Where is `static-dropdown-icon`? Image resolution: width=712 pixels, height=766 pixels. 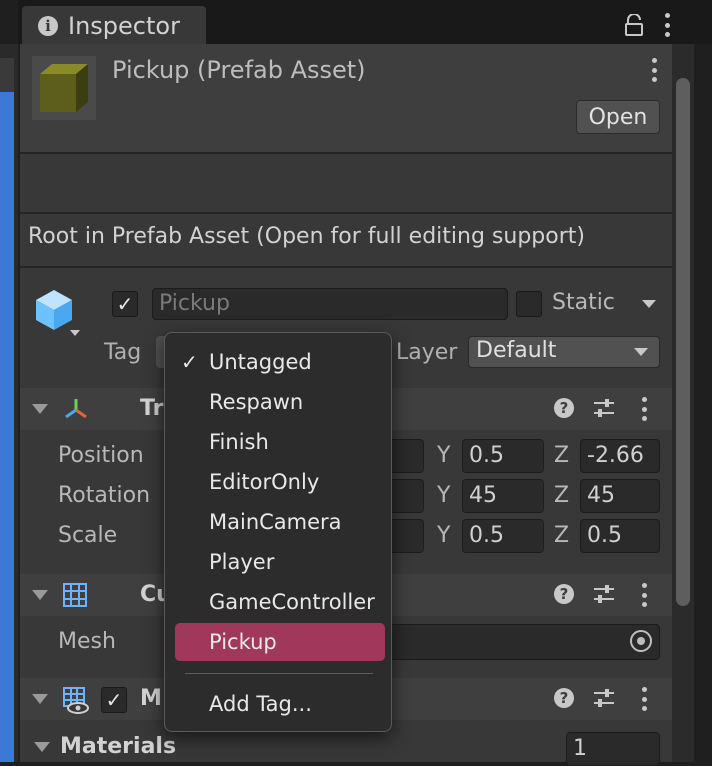 static-dropdown-icon is located at coordinates (649, 304).